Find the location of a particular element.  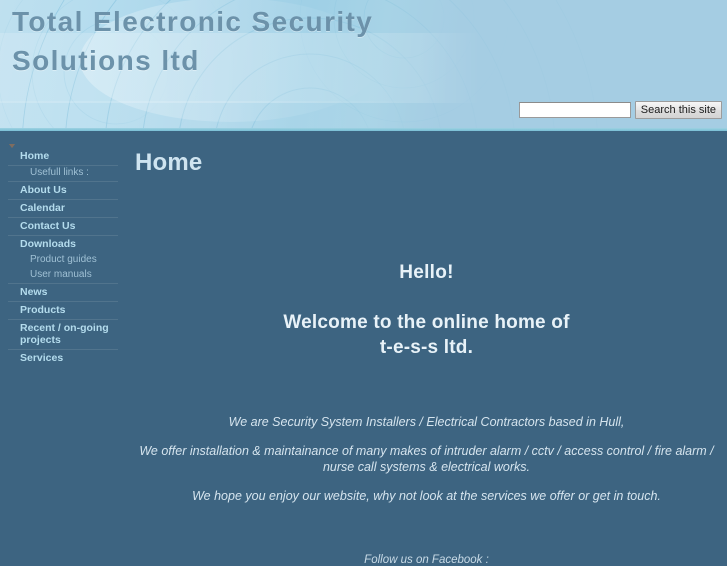

sidebar-item-downloads: Downloads is located at coordinates (63, 198).